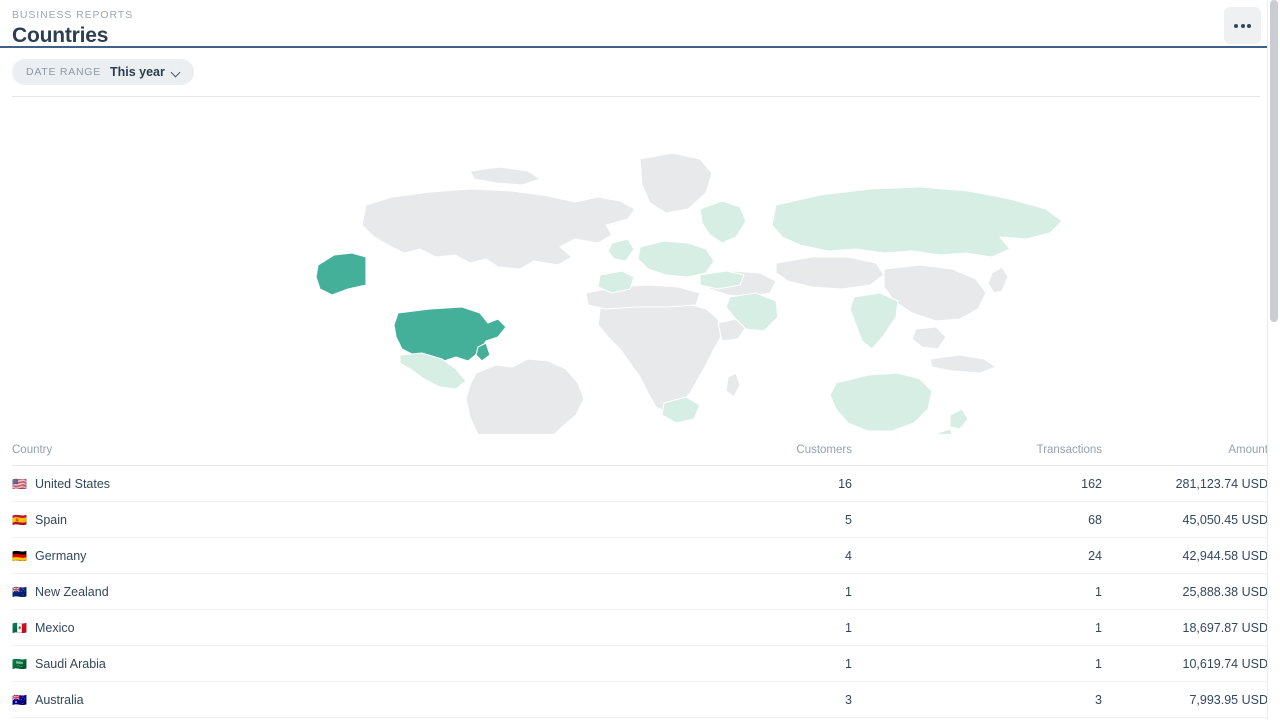 Image resolution: width=1280 pixels, height=720 pixels. I want to click on column-header-transactions: Transactions, so click(977, 450).